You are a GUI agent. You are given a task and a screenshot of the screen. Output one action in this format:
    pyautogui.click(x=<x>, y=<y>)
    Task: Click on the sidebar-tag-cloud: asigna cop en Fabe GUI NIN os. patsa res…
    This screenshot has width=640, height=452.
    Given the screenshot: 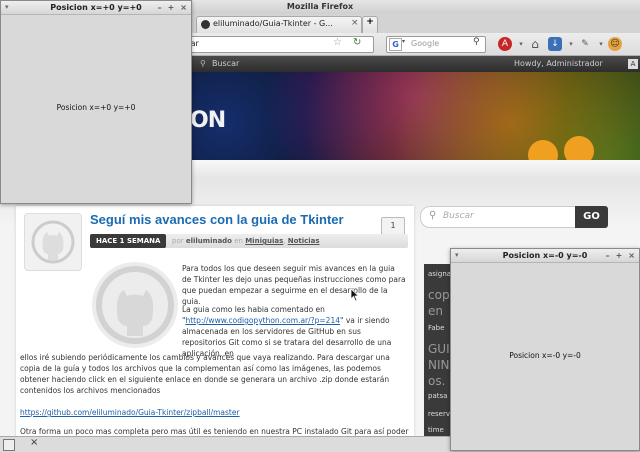 What is the action you would take?
    pyautogui.click(x=438, y=354)
    